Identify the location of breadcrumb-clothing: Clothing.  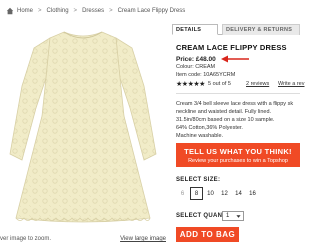
(58, 11).